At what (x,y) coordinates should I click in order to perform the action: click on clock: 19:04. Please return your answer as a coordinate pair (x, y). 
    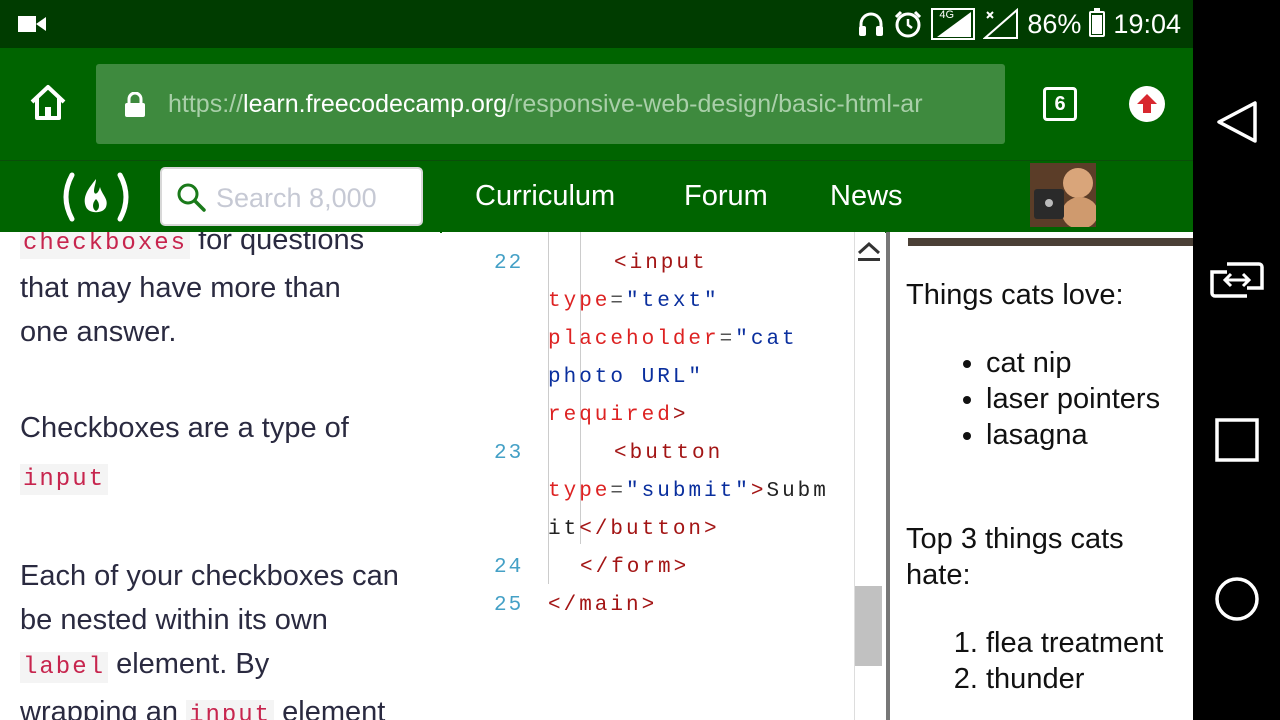
    Looking at the image, I should click on (1147, 23).